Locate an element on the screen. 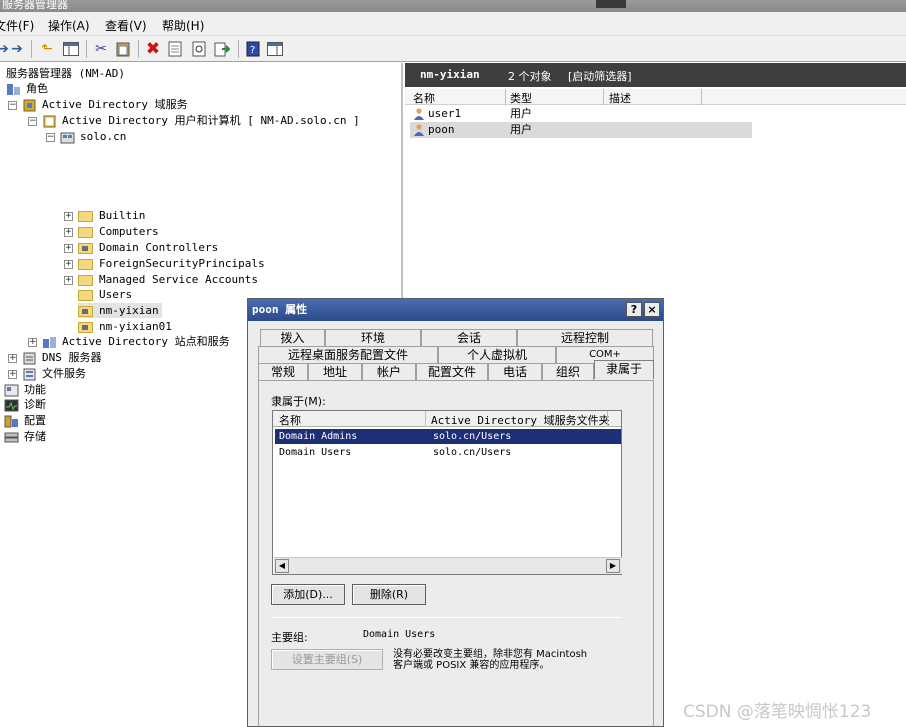 Image resolution: width=906 pixels, height=727 pixels. help-button: ? is located at coordinates (634, 309).